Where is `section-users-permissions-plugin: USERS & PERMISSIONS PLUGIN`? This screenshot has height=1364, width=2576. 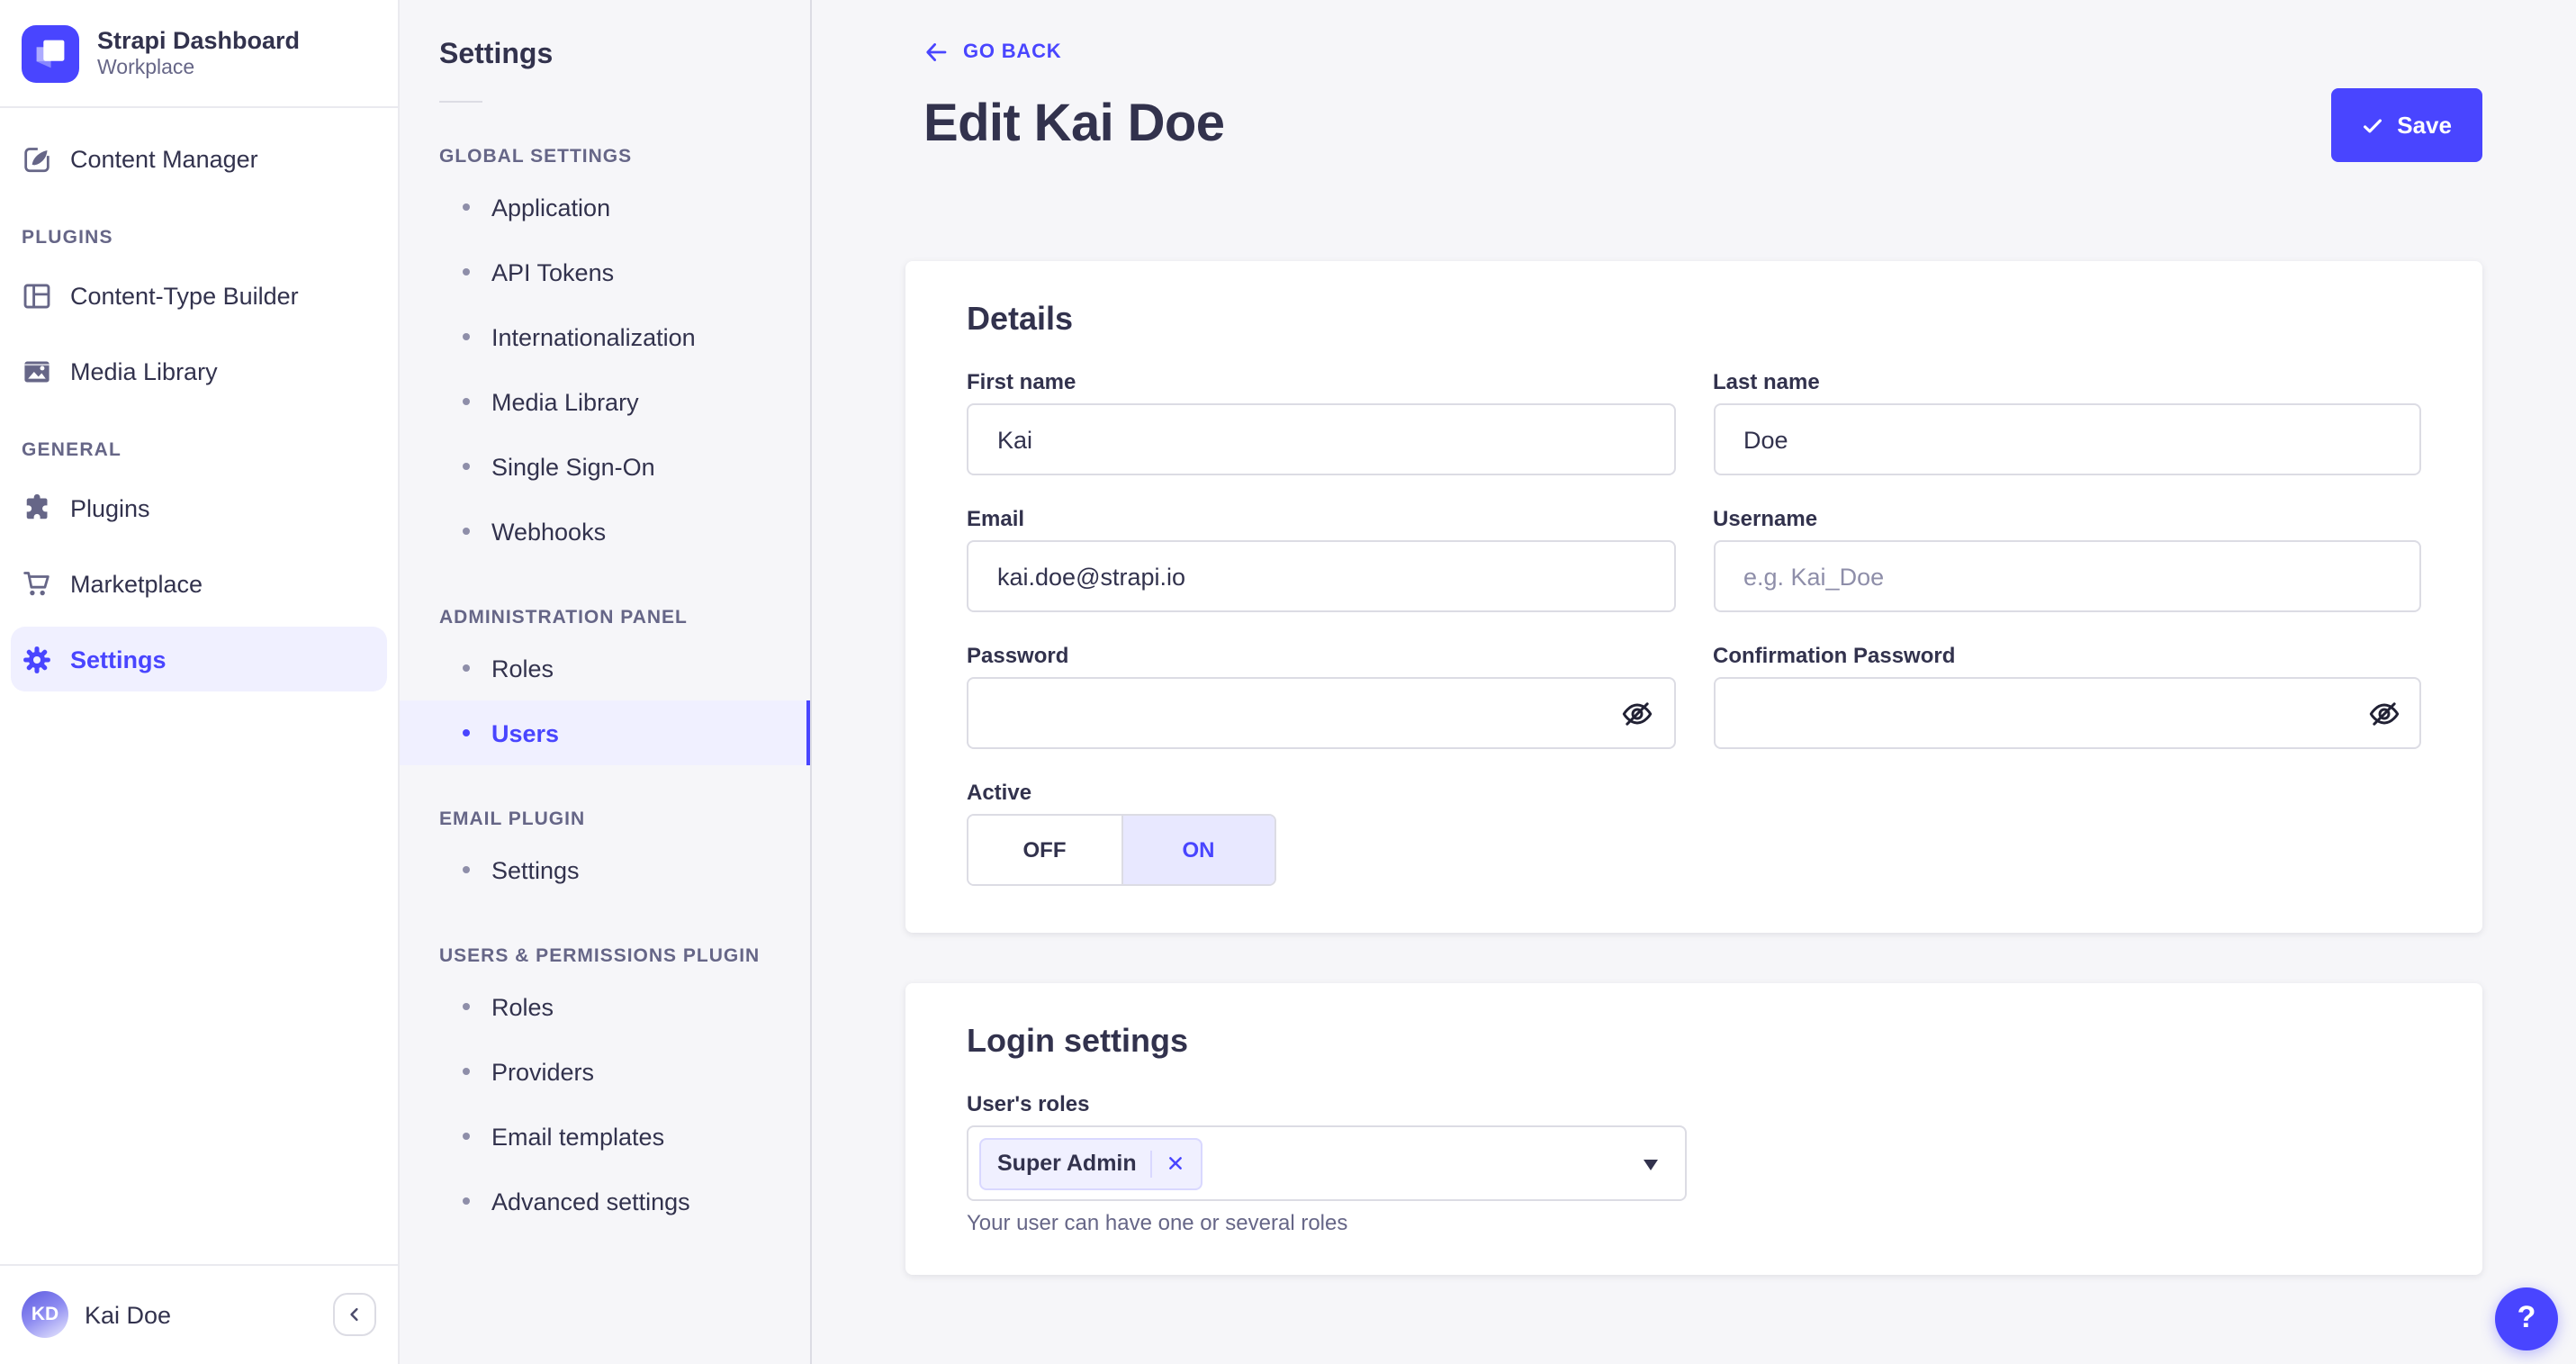
section-users-permissions-plugin: USERS & PERMISSIONS PLUGIN is located at coordinates (600, 956).